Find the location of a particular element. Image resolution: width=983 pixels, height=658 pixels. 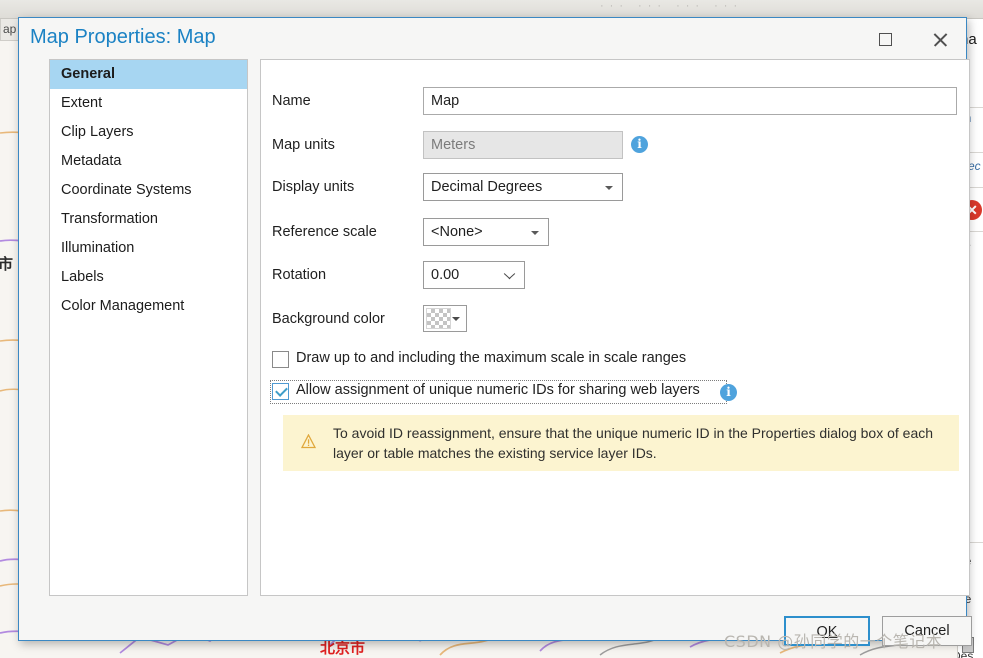

sidebar-item-labels: Labels is located at coordinates (148, 277).